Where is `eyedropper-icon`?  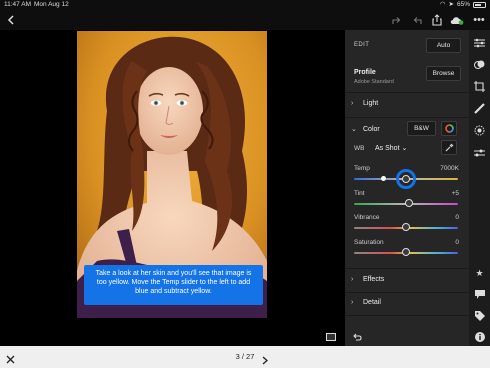
eyedropper-icon is located at coordinates (449, 147).